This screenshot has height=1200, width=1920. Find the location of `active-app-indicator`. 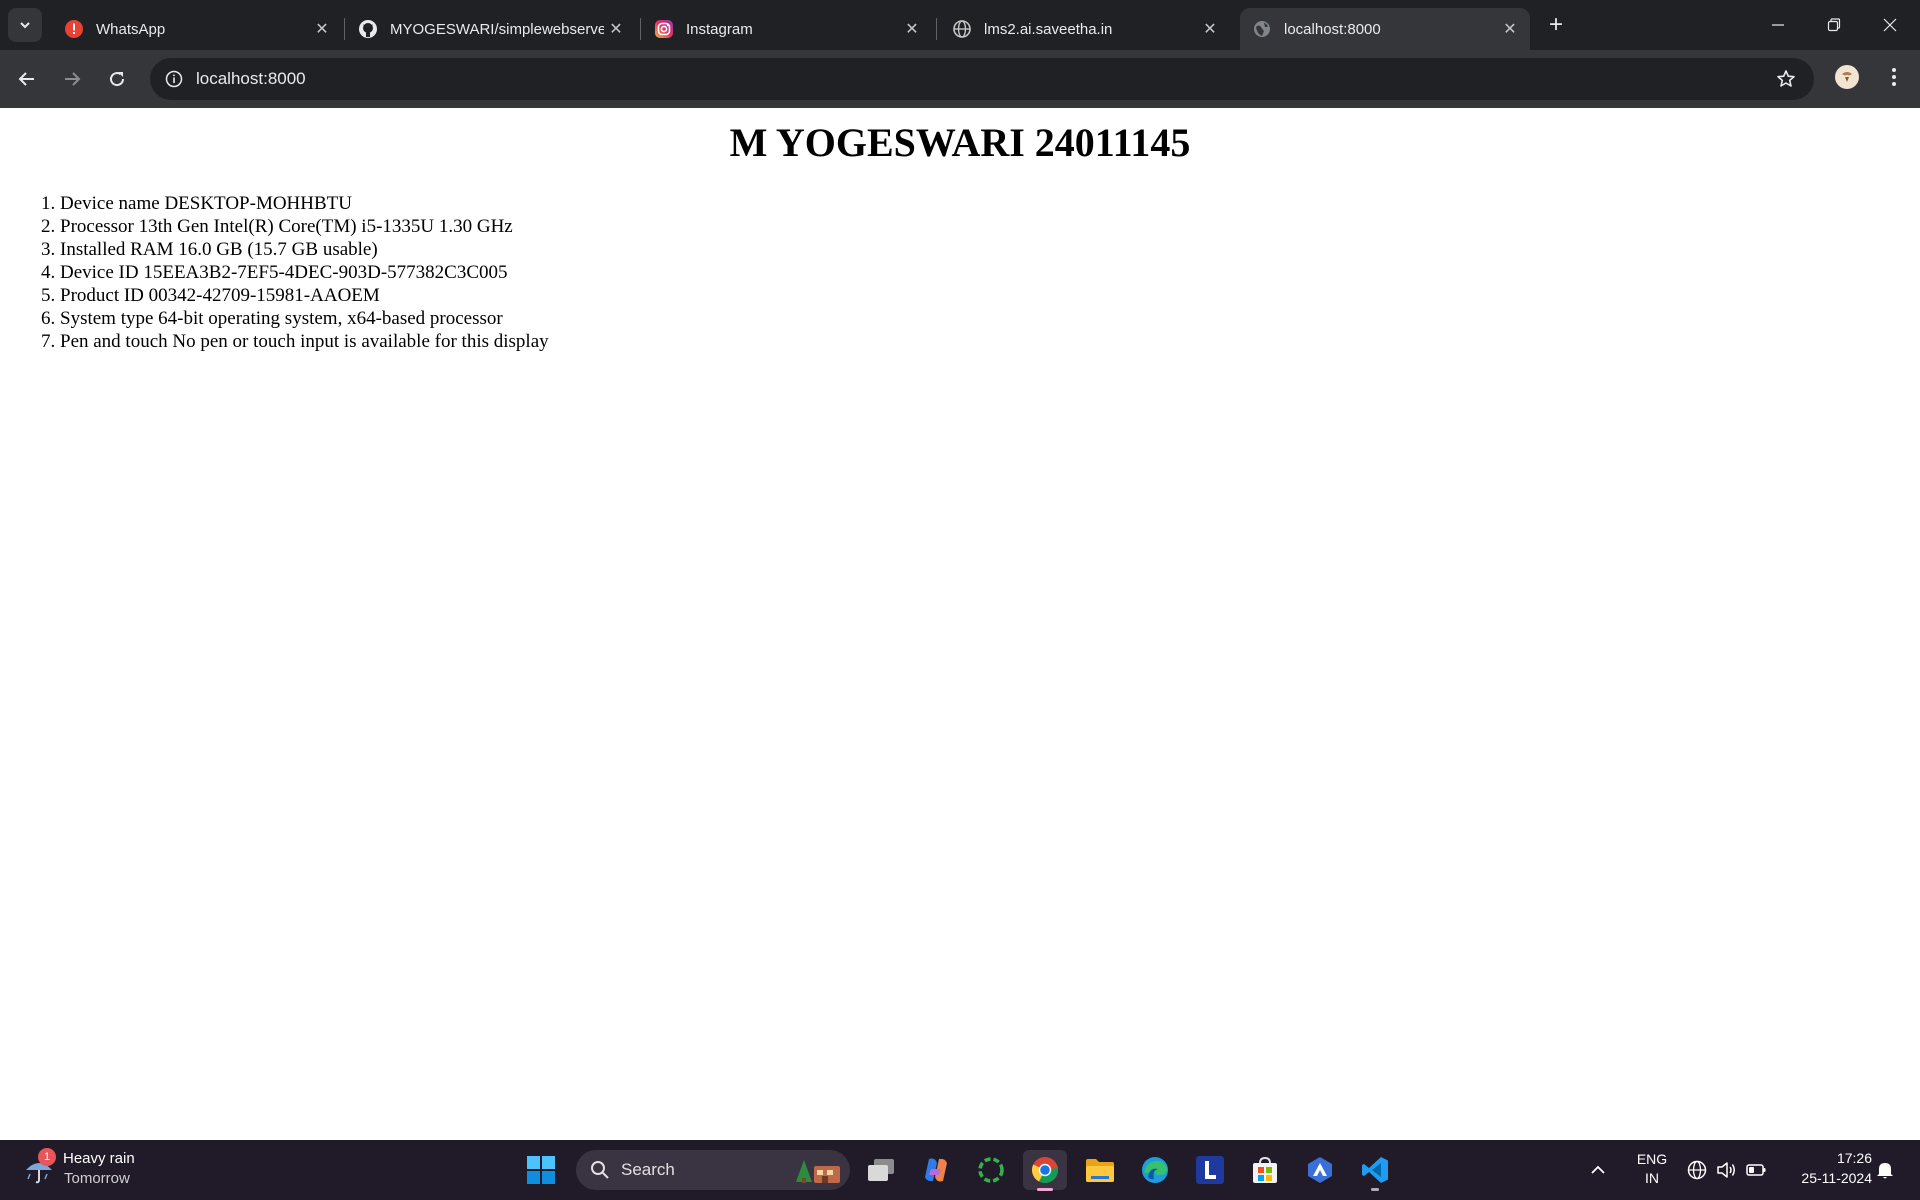

active-app-indicator is located at coordinates (1045, 1189).